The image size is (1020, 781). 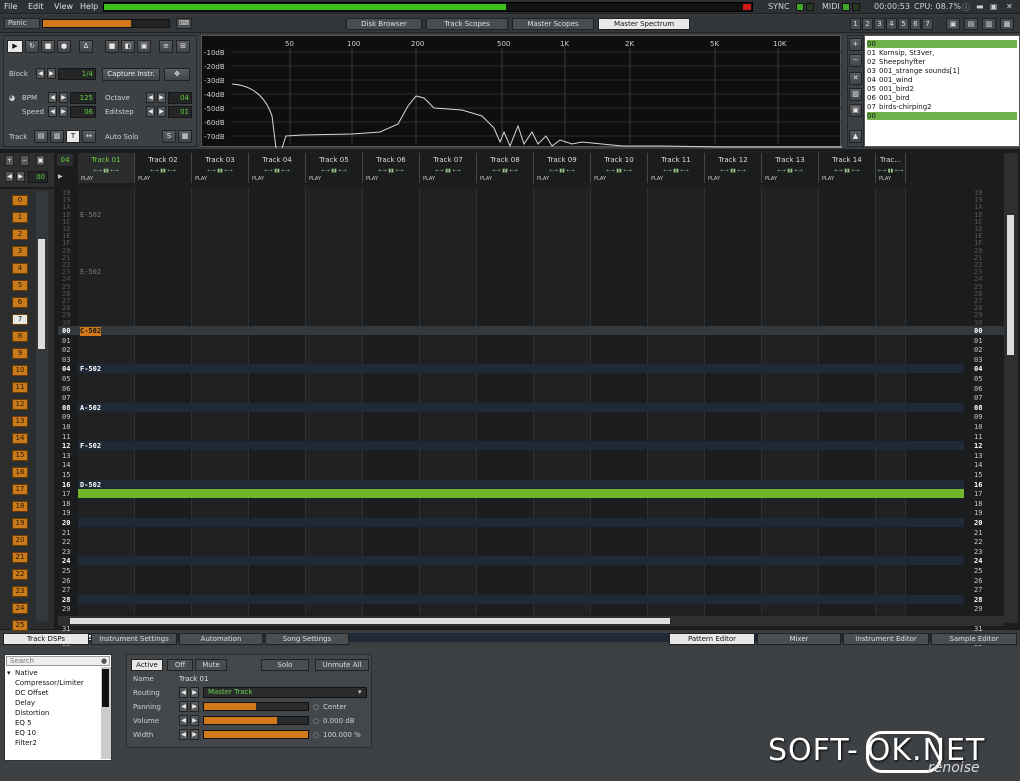 What do you see at coordinates (953, 24) in the screenshot?
I see `layout-icon-1: ▣` at bounding box center [953, 24].